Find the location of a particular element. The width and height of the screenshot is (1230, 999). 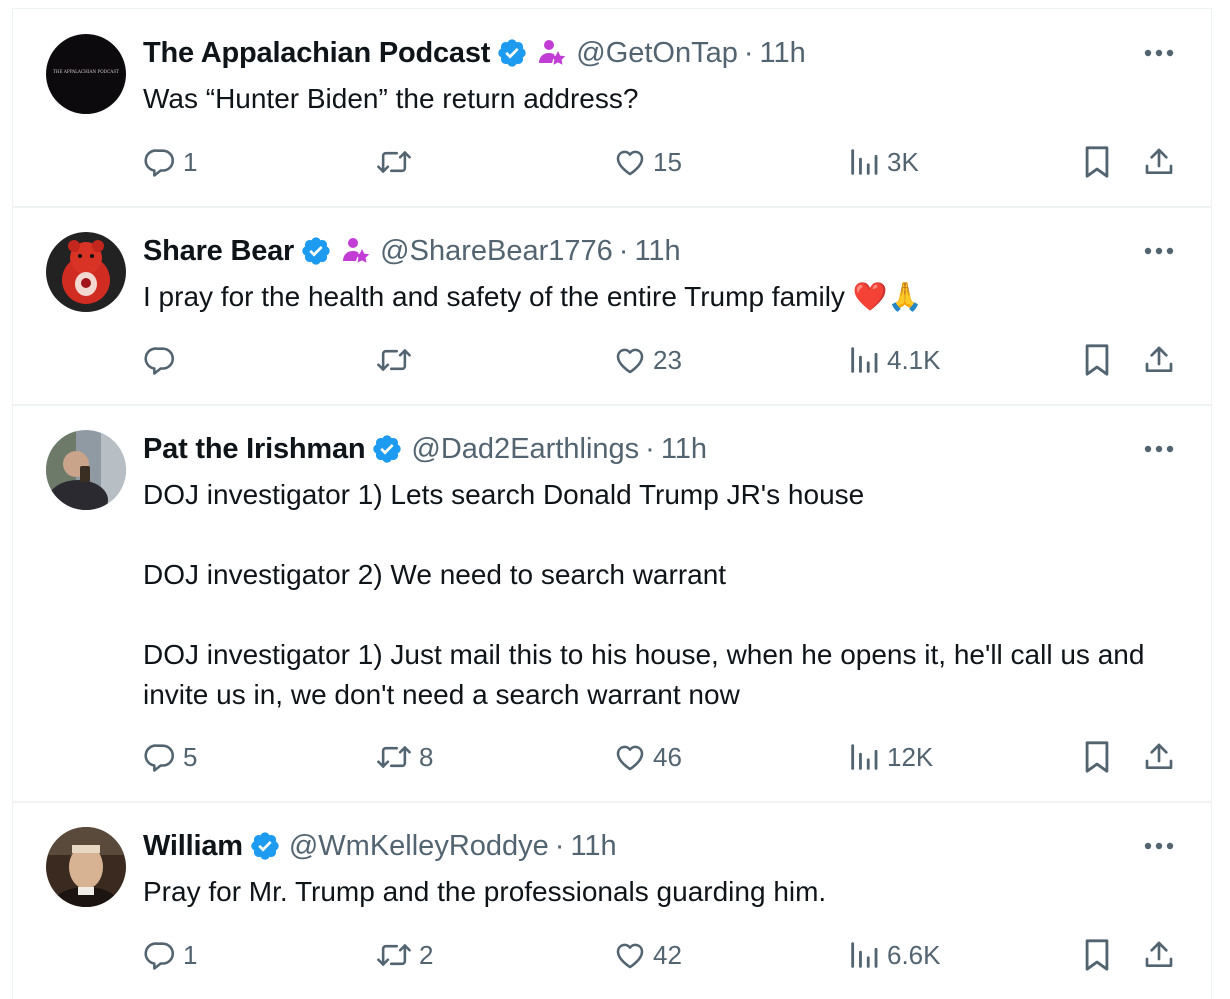

display-name: The Appalachian Podcast is located at coordinates (316, 53).